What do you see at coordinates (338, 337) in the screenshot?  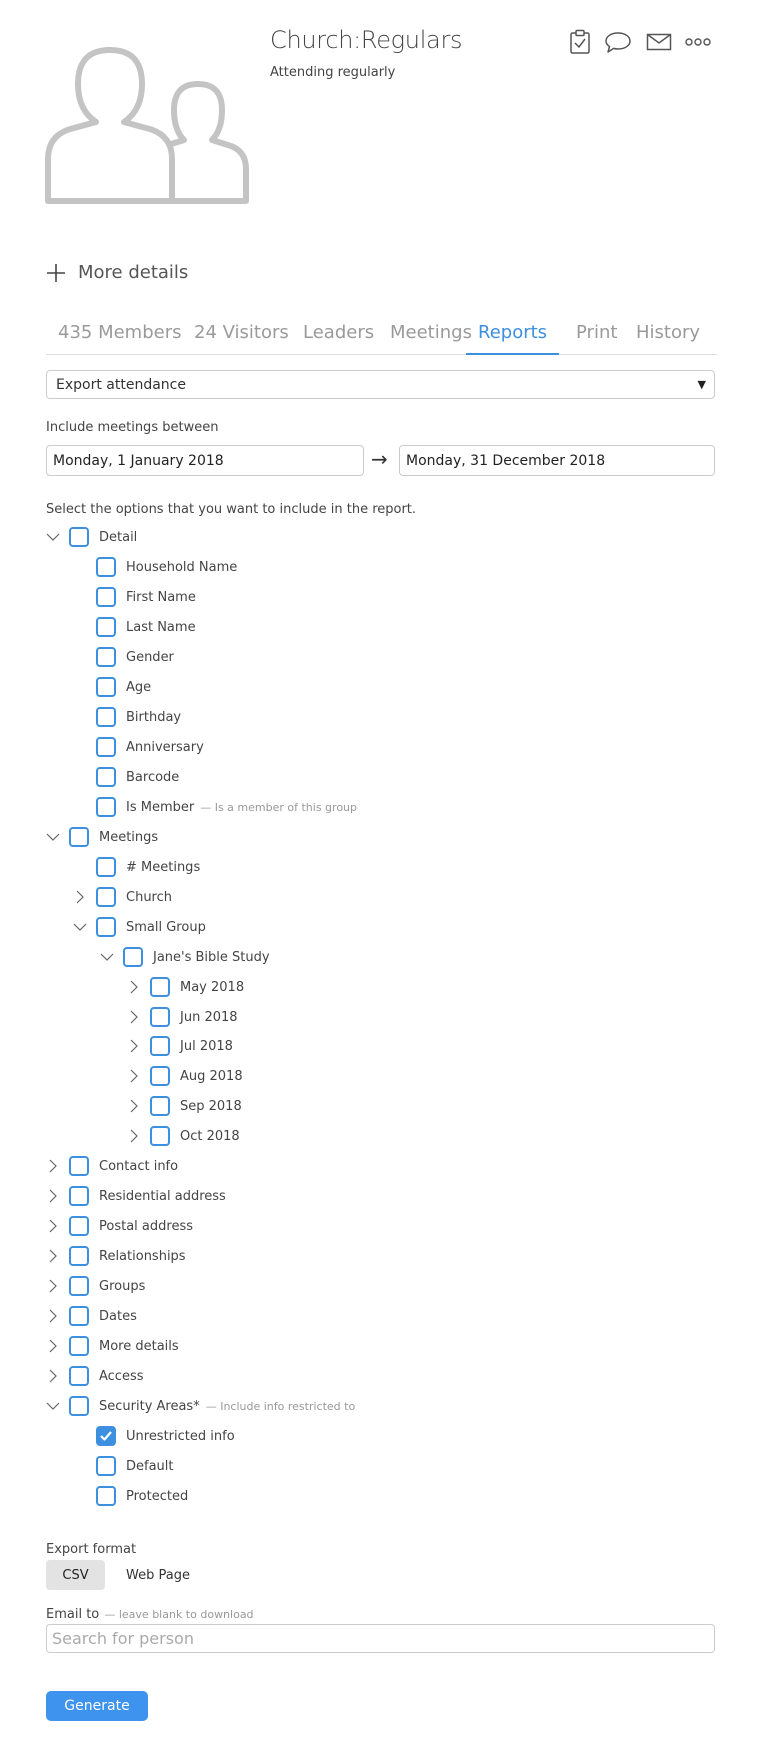 I see `tab-leaders: Leaders` at bounding box center [338, 337].